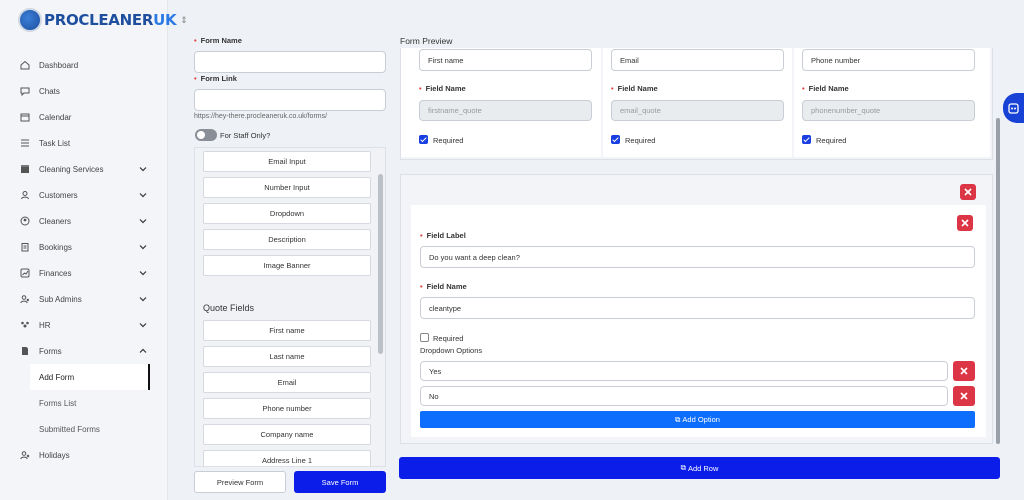 The width and height of the screenshot is (1024, 500). Describe the element at coordinates (965, 223) in the screenshot. I see `remove-field-button` at that location.